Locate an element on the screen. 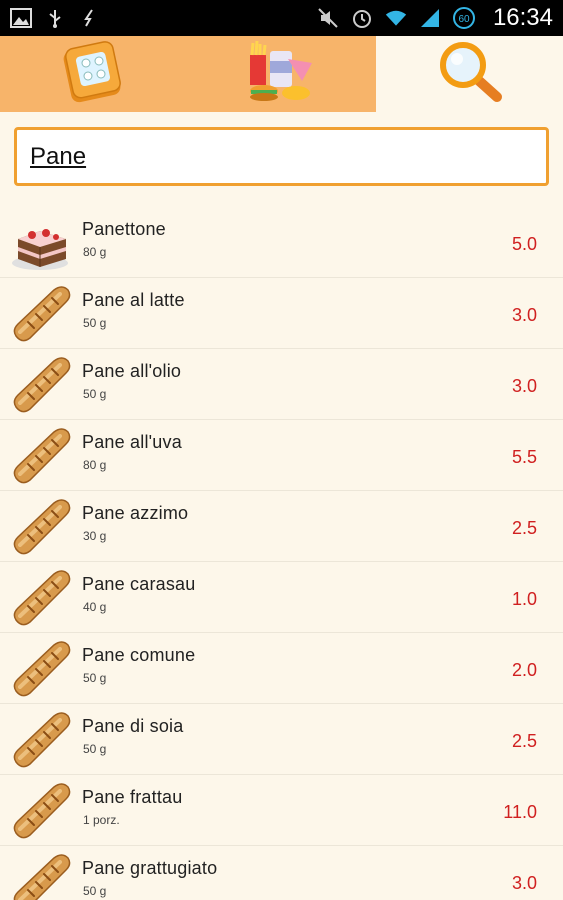 Image resolution: width=563 pixels, height=900 pixels. food-row: Pane grattugiato 50 g 3.0 is located at coordinates (281, 873).